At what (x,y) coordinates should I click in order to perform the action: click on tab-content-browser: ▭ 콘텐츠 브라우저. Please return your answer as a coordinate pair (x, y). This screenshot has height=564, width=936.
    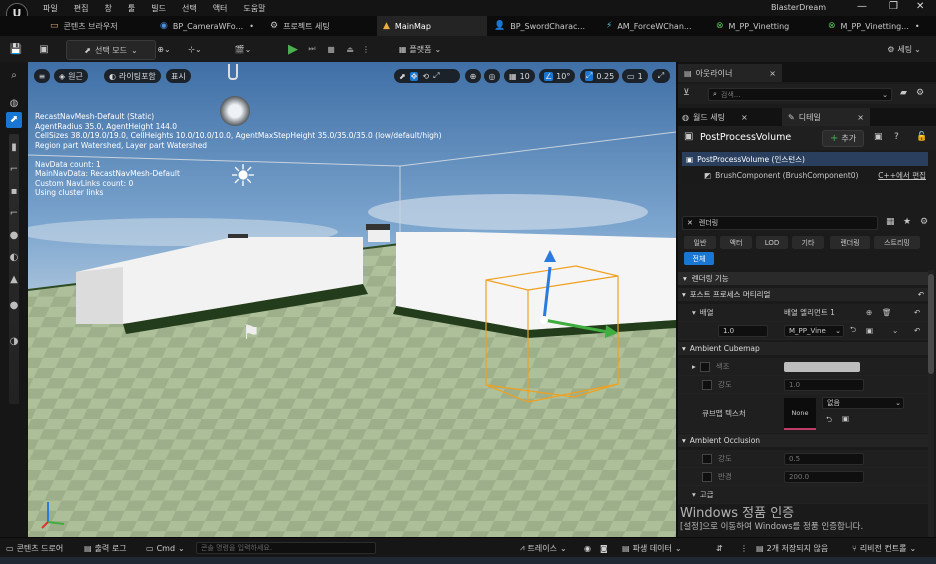
    Looking at the image, I should click on (99, 26).